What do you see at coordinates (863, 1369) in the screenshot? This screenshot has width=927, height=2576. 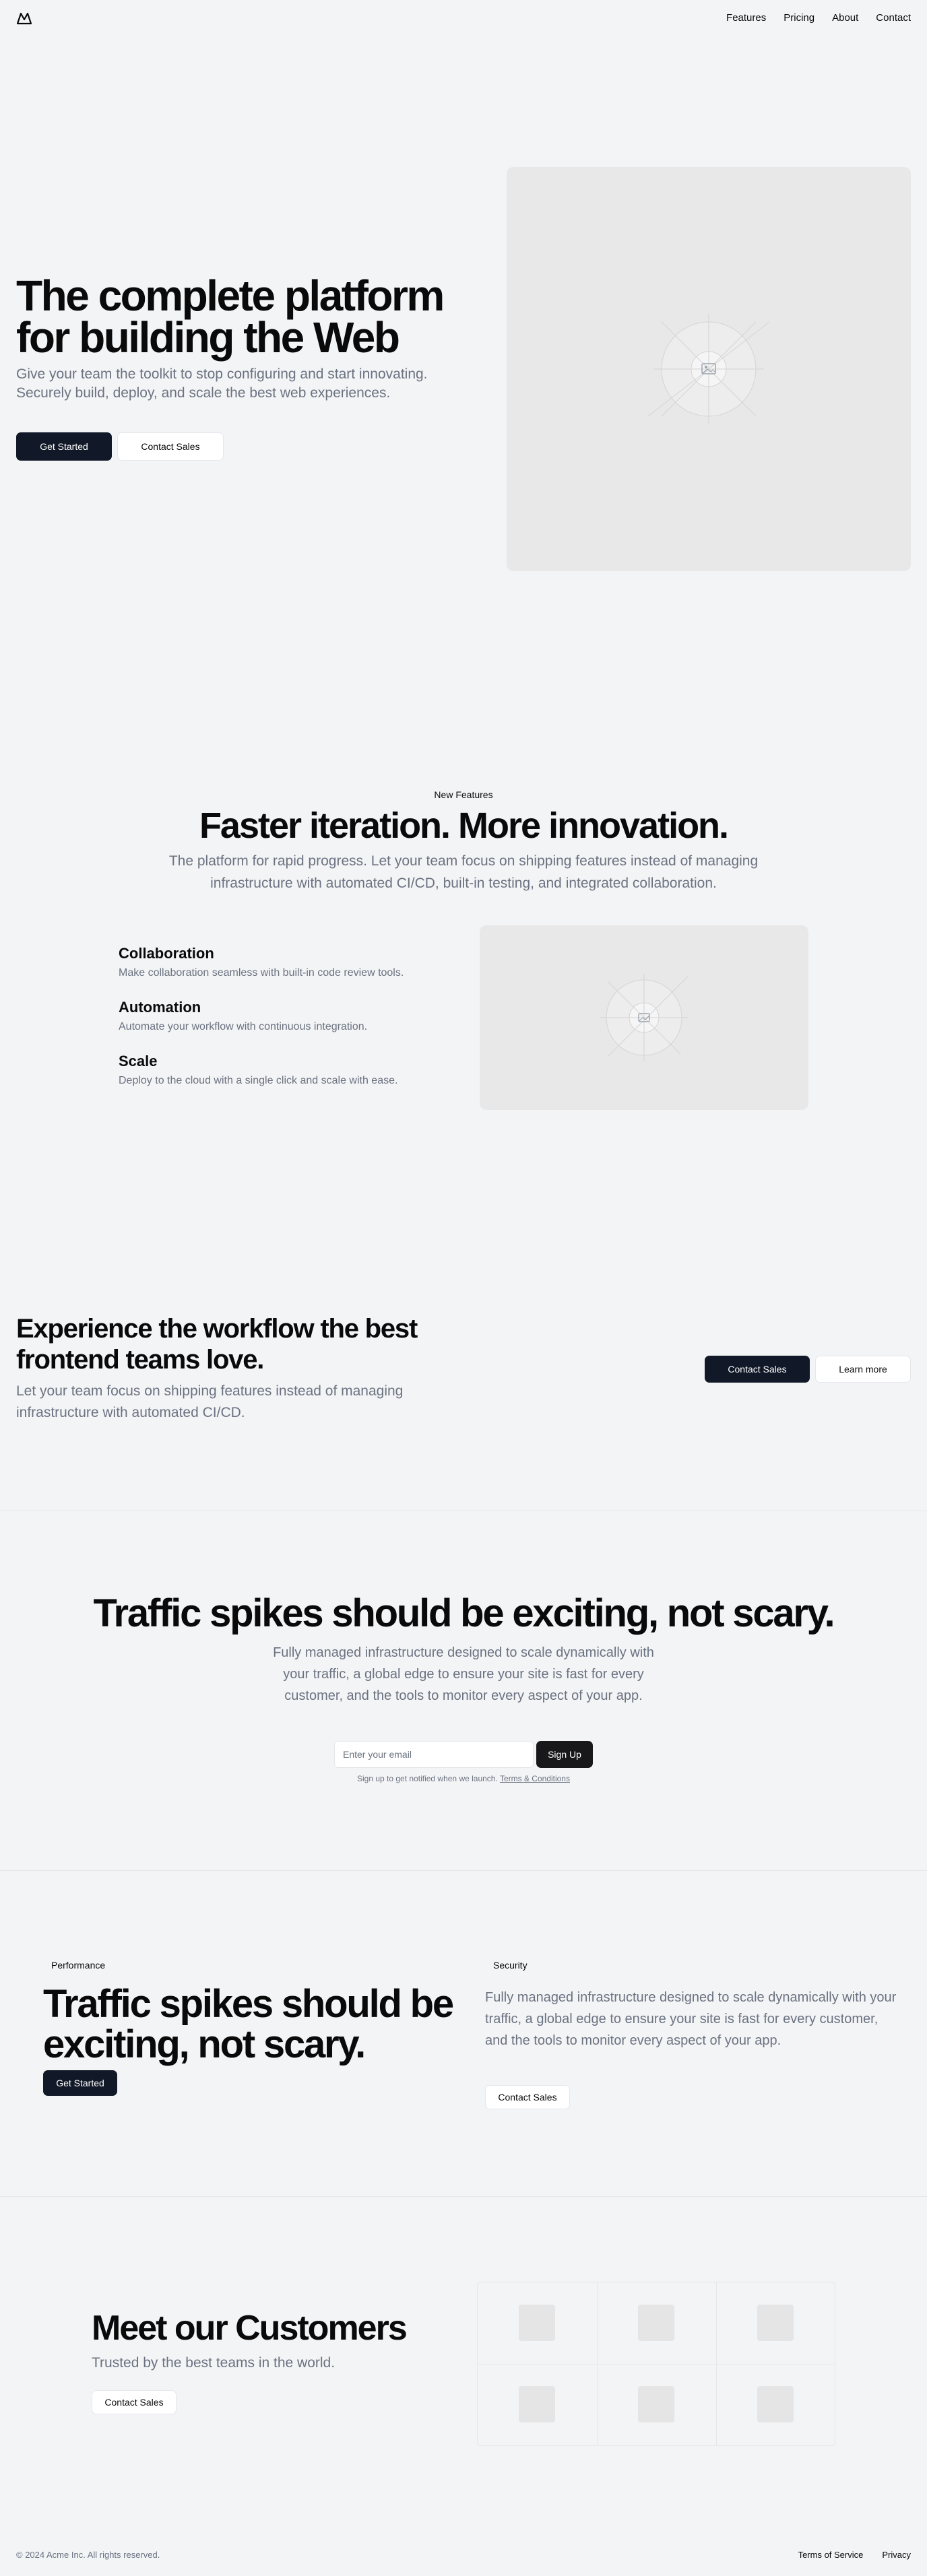 I see `learn-more-button: Learn more` at bounding box center [863, 1369].